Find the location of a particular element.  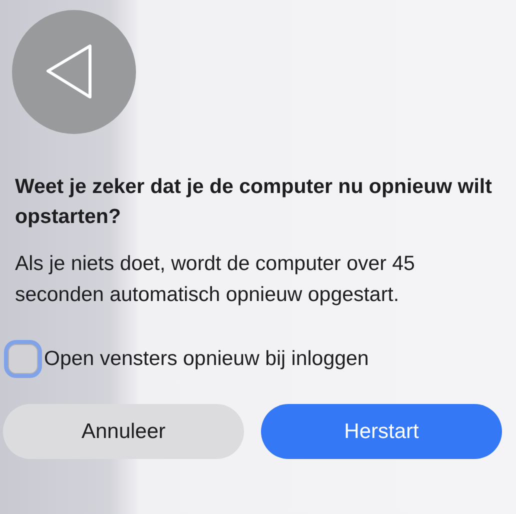

dialog-title: Weet je zeker dat je de computer nu opnieuw wilt opstarten? is located at coordinates (254, 202).